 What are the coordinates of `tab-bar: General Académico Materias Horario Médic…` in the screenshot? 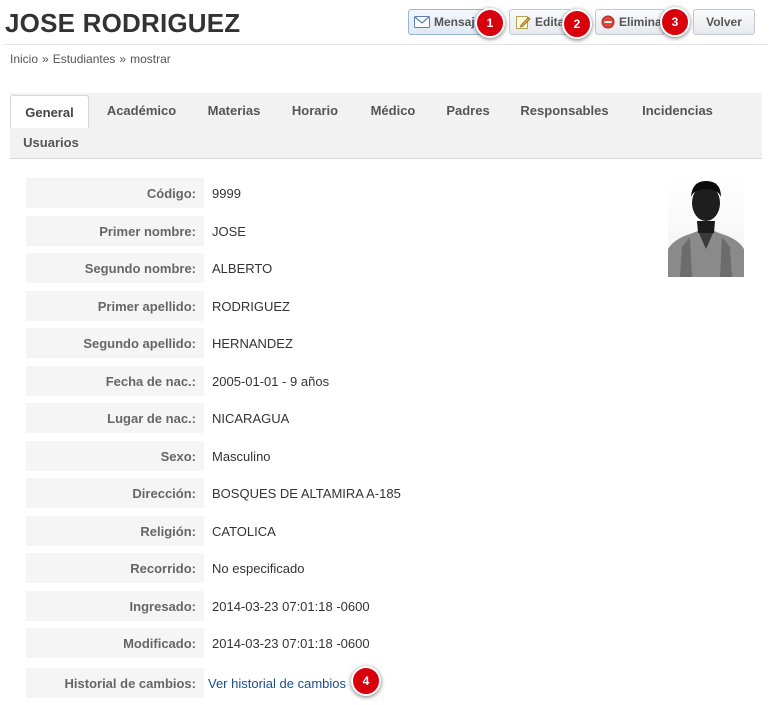 It's located at (386, 126).